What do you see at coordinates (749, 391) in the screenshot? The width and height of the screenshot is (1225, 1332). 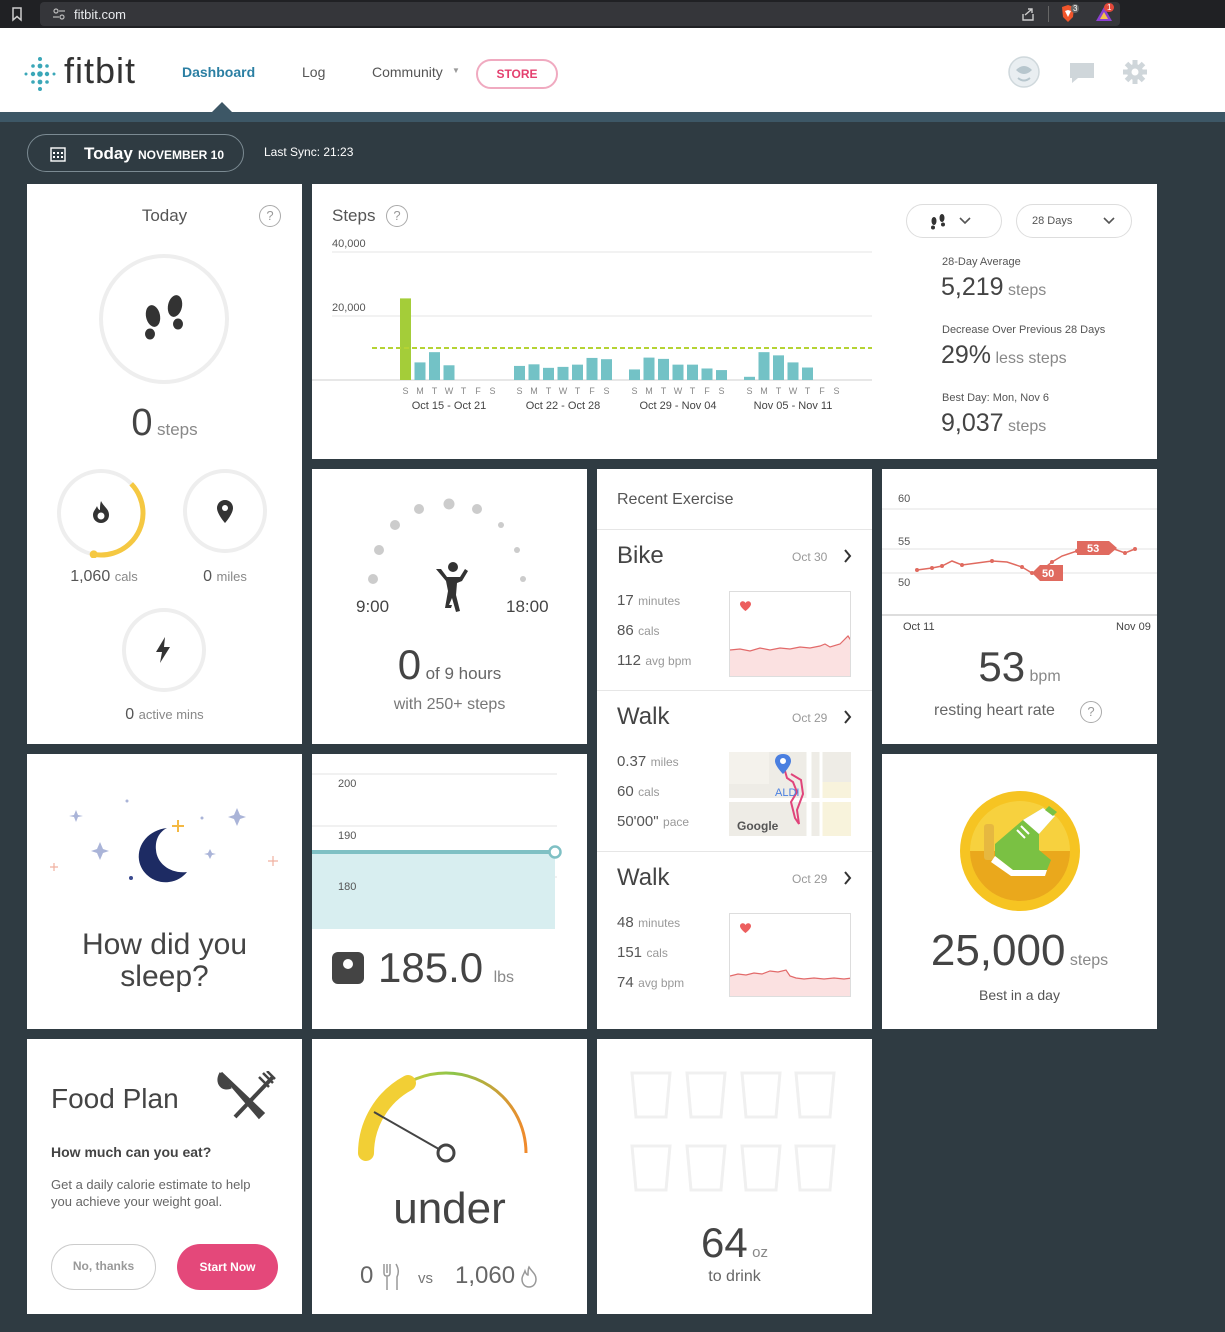 I see `day-letter-label: S` at bounding box center [749, 391].